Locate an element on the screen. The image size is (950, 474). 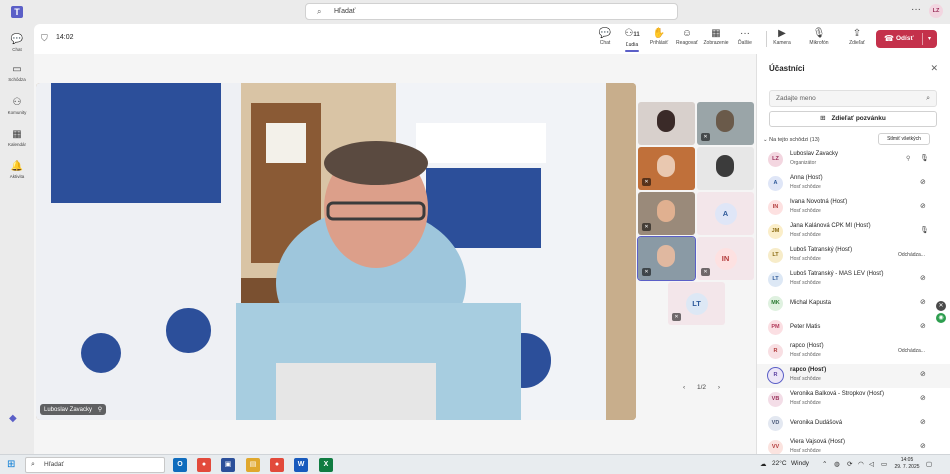
rail-item-4: 🔔 Aktivita is located at coordinates (17, 175).